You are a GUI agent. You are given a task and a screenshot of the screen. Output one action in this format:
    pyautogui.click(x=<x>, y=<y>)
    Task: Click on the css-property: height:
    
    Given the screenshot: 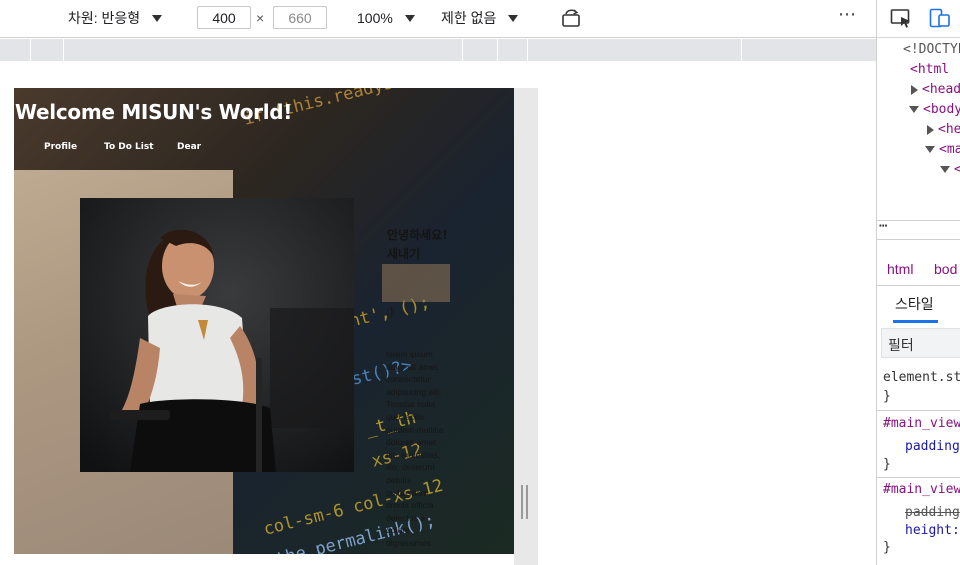 What is the action you would take?
    pyautogui.click(x=932, y=530)
    